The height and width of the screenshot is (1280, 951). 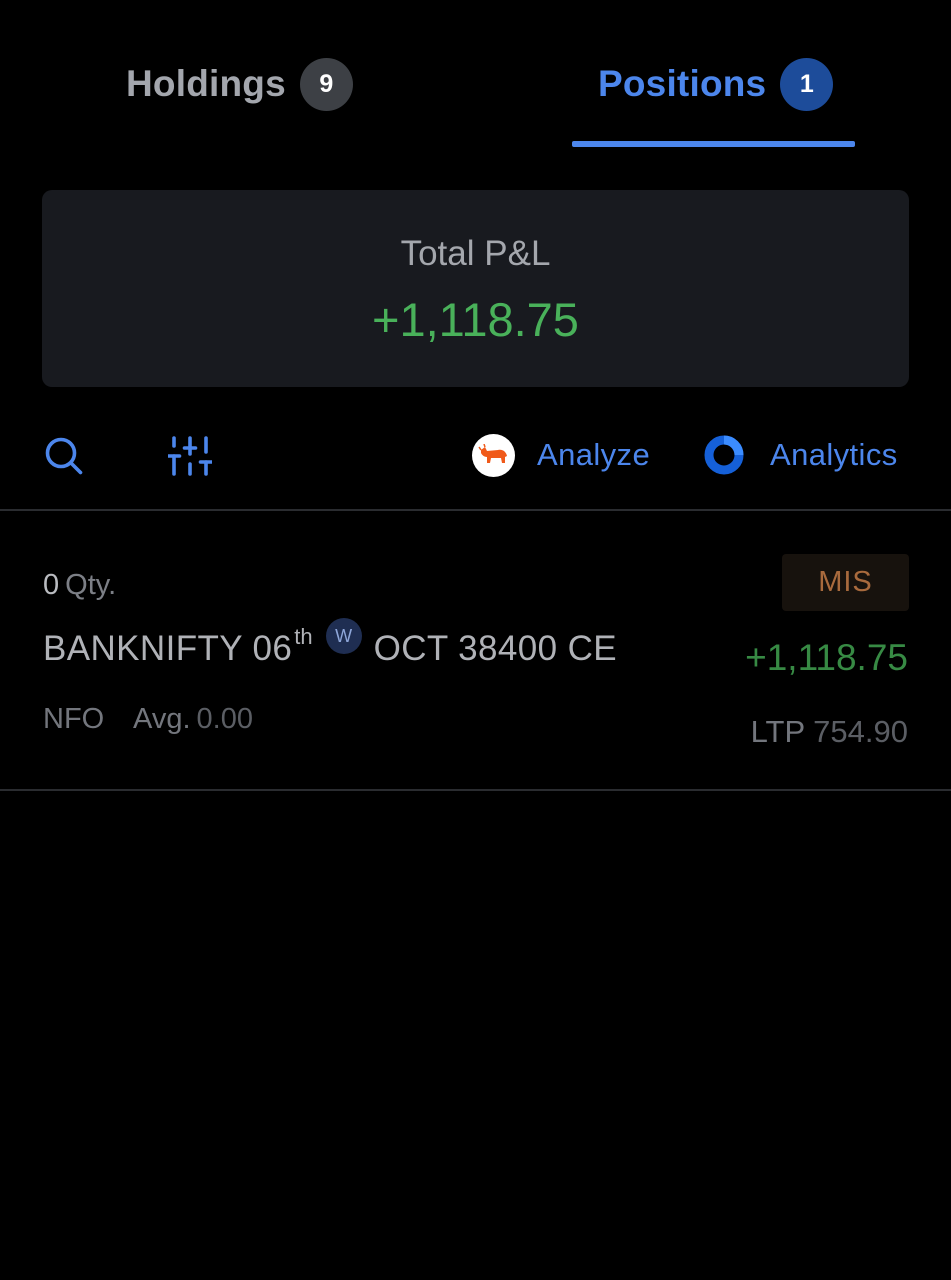 I want to click on holdings-count-badge: 9, so click(x=326, y=84).